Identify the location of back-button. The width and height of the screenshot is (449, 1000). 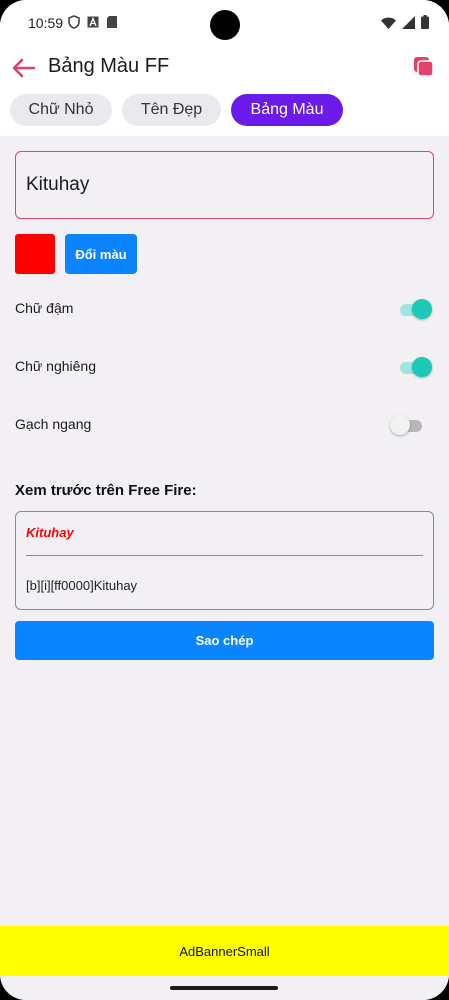
(24, 68).